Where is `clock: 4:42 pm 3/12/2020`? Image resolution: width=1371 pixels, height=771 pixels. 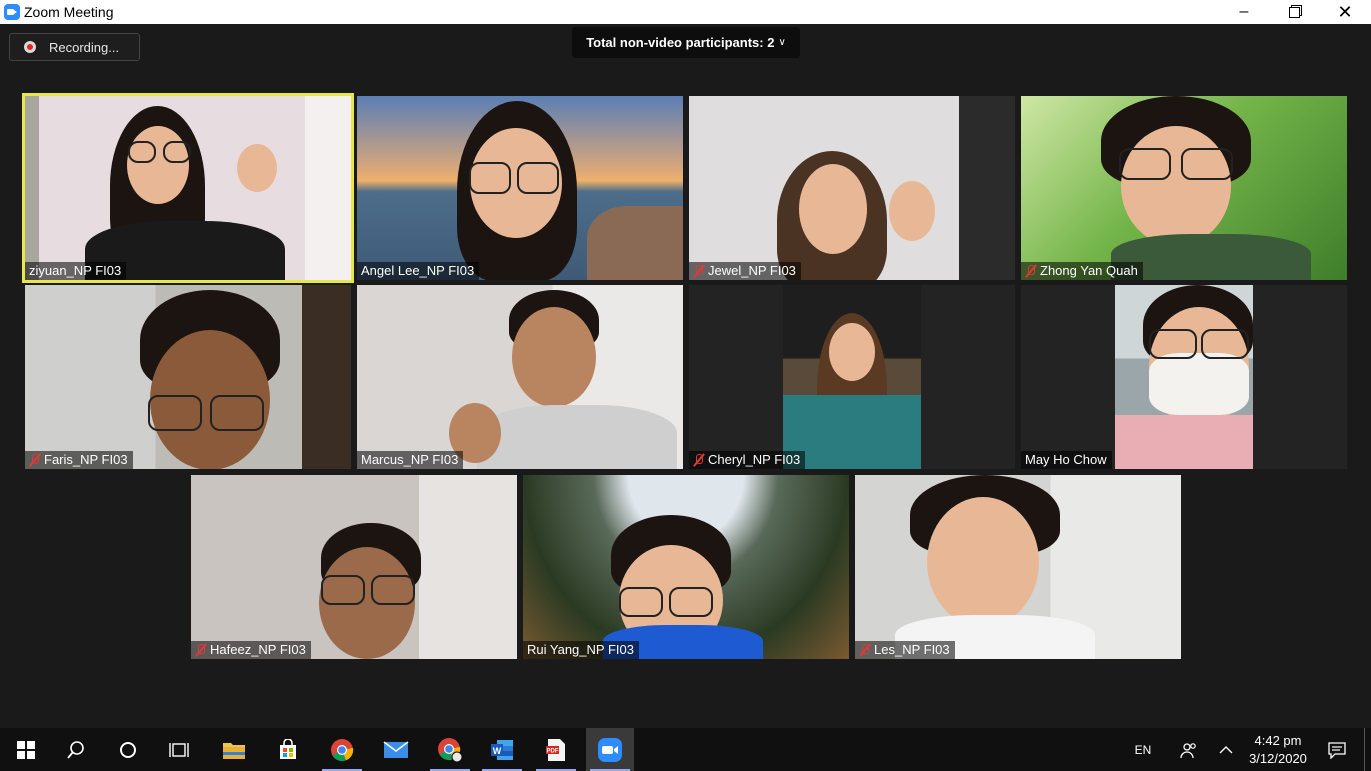 clock: 4:42 pm 3/12/2020 is located at coordinates (1278, 749).